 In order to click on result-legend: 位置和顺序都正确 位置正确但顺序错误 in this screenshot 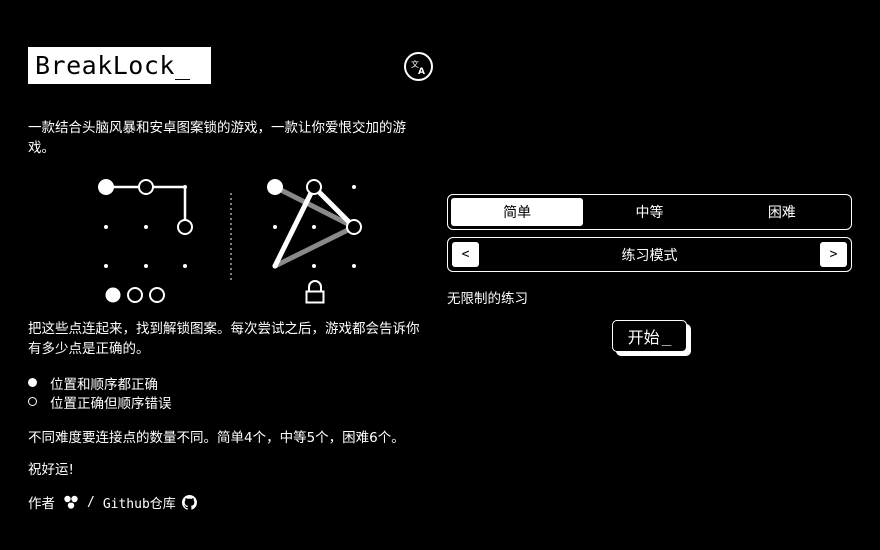, I will do `click(100, 392)`.